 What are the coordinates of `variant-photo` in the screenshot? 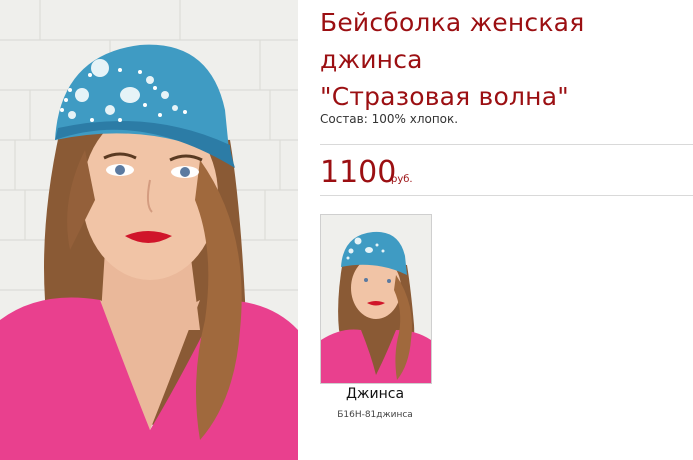 It's located at (376, 299).